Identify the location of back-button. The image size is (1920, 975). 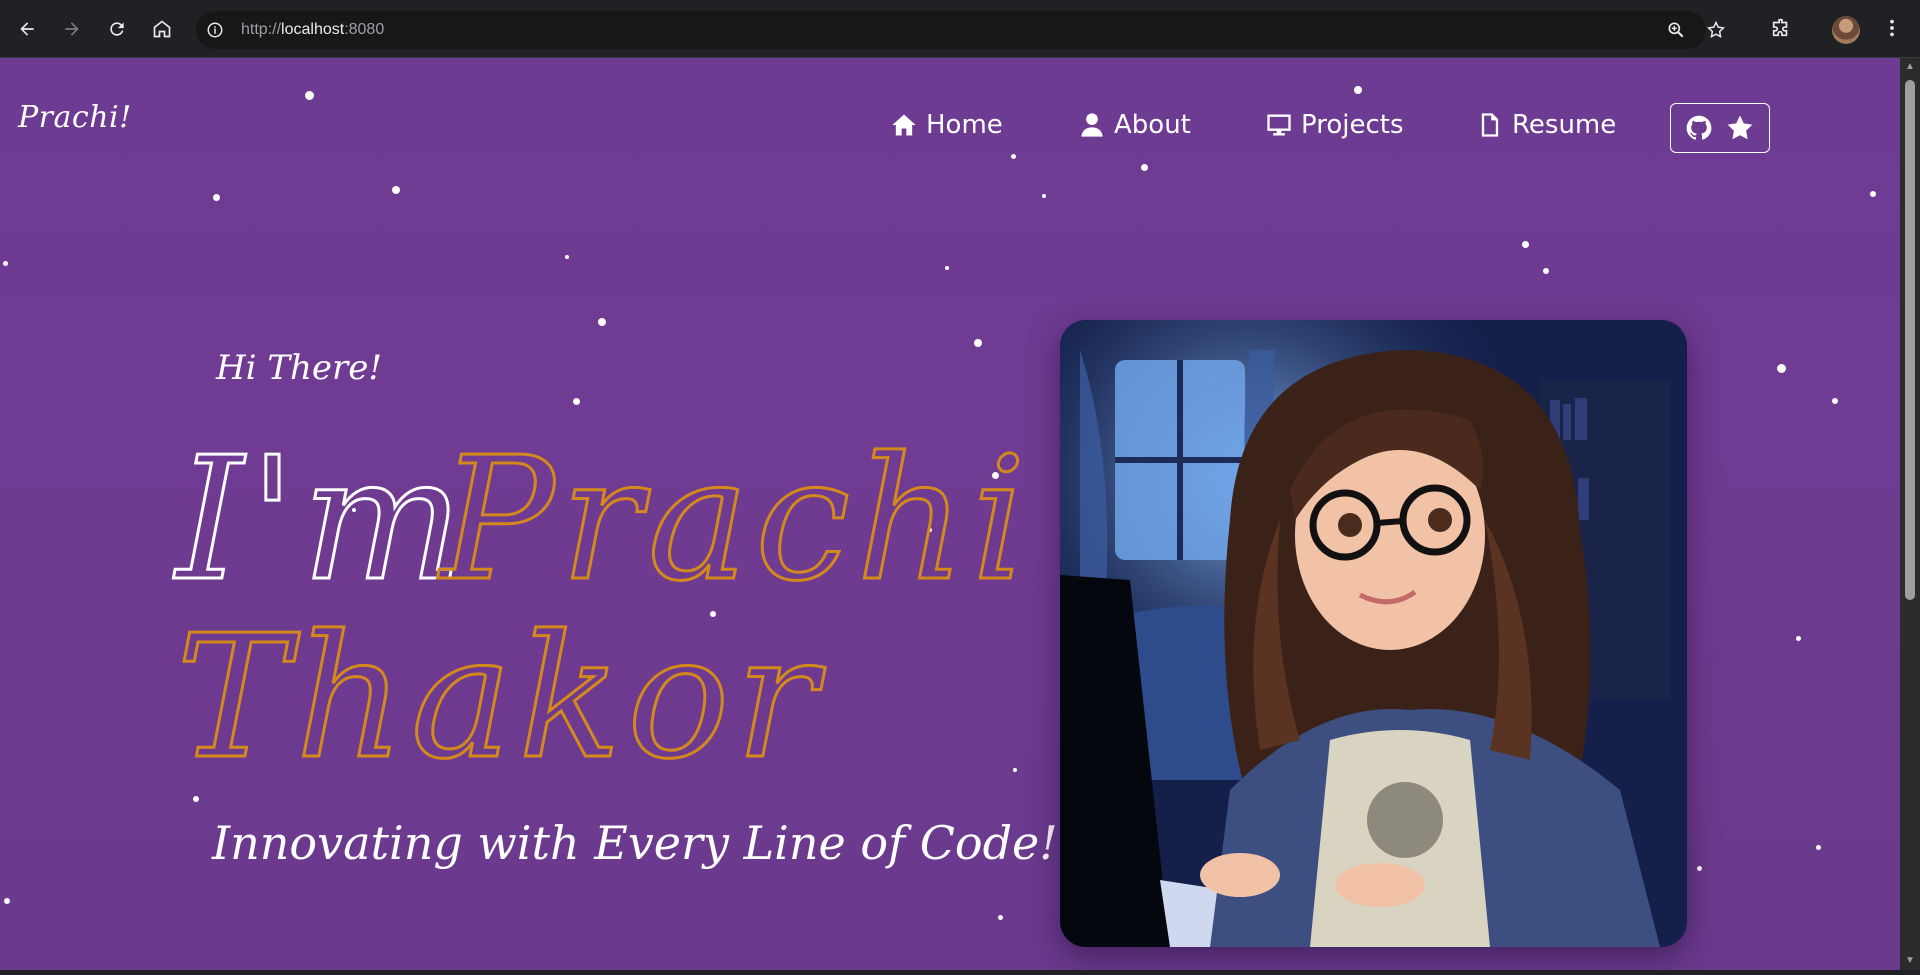
(27, 29).